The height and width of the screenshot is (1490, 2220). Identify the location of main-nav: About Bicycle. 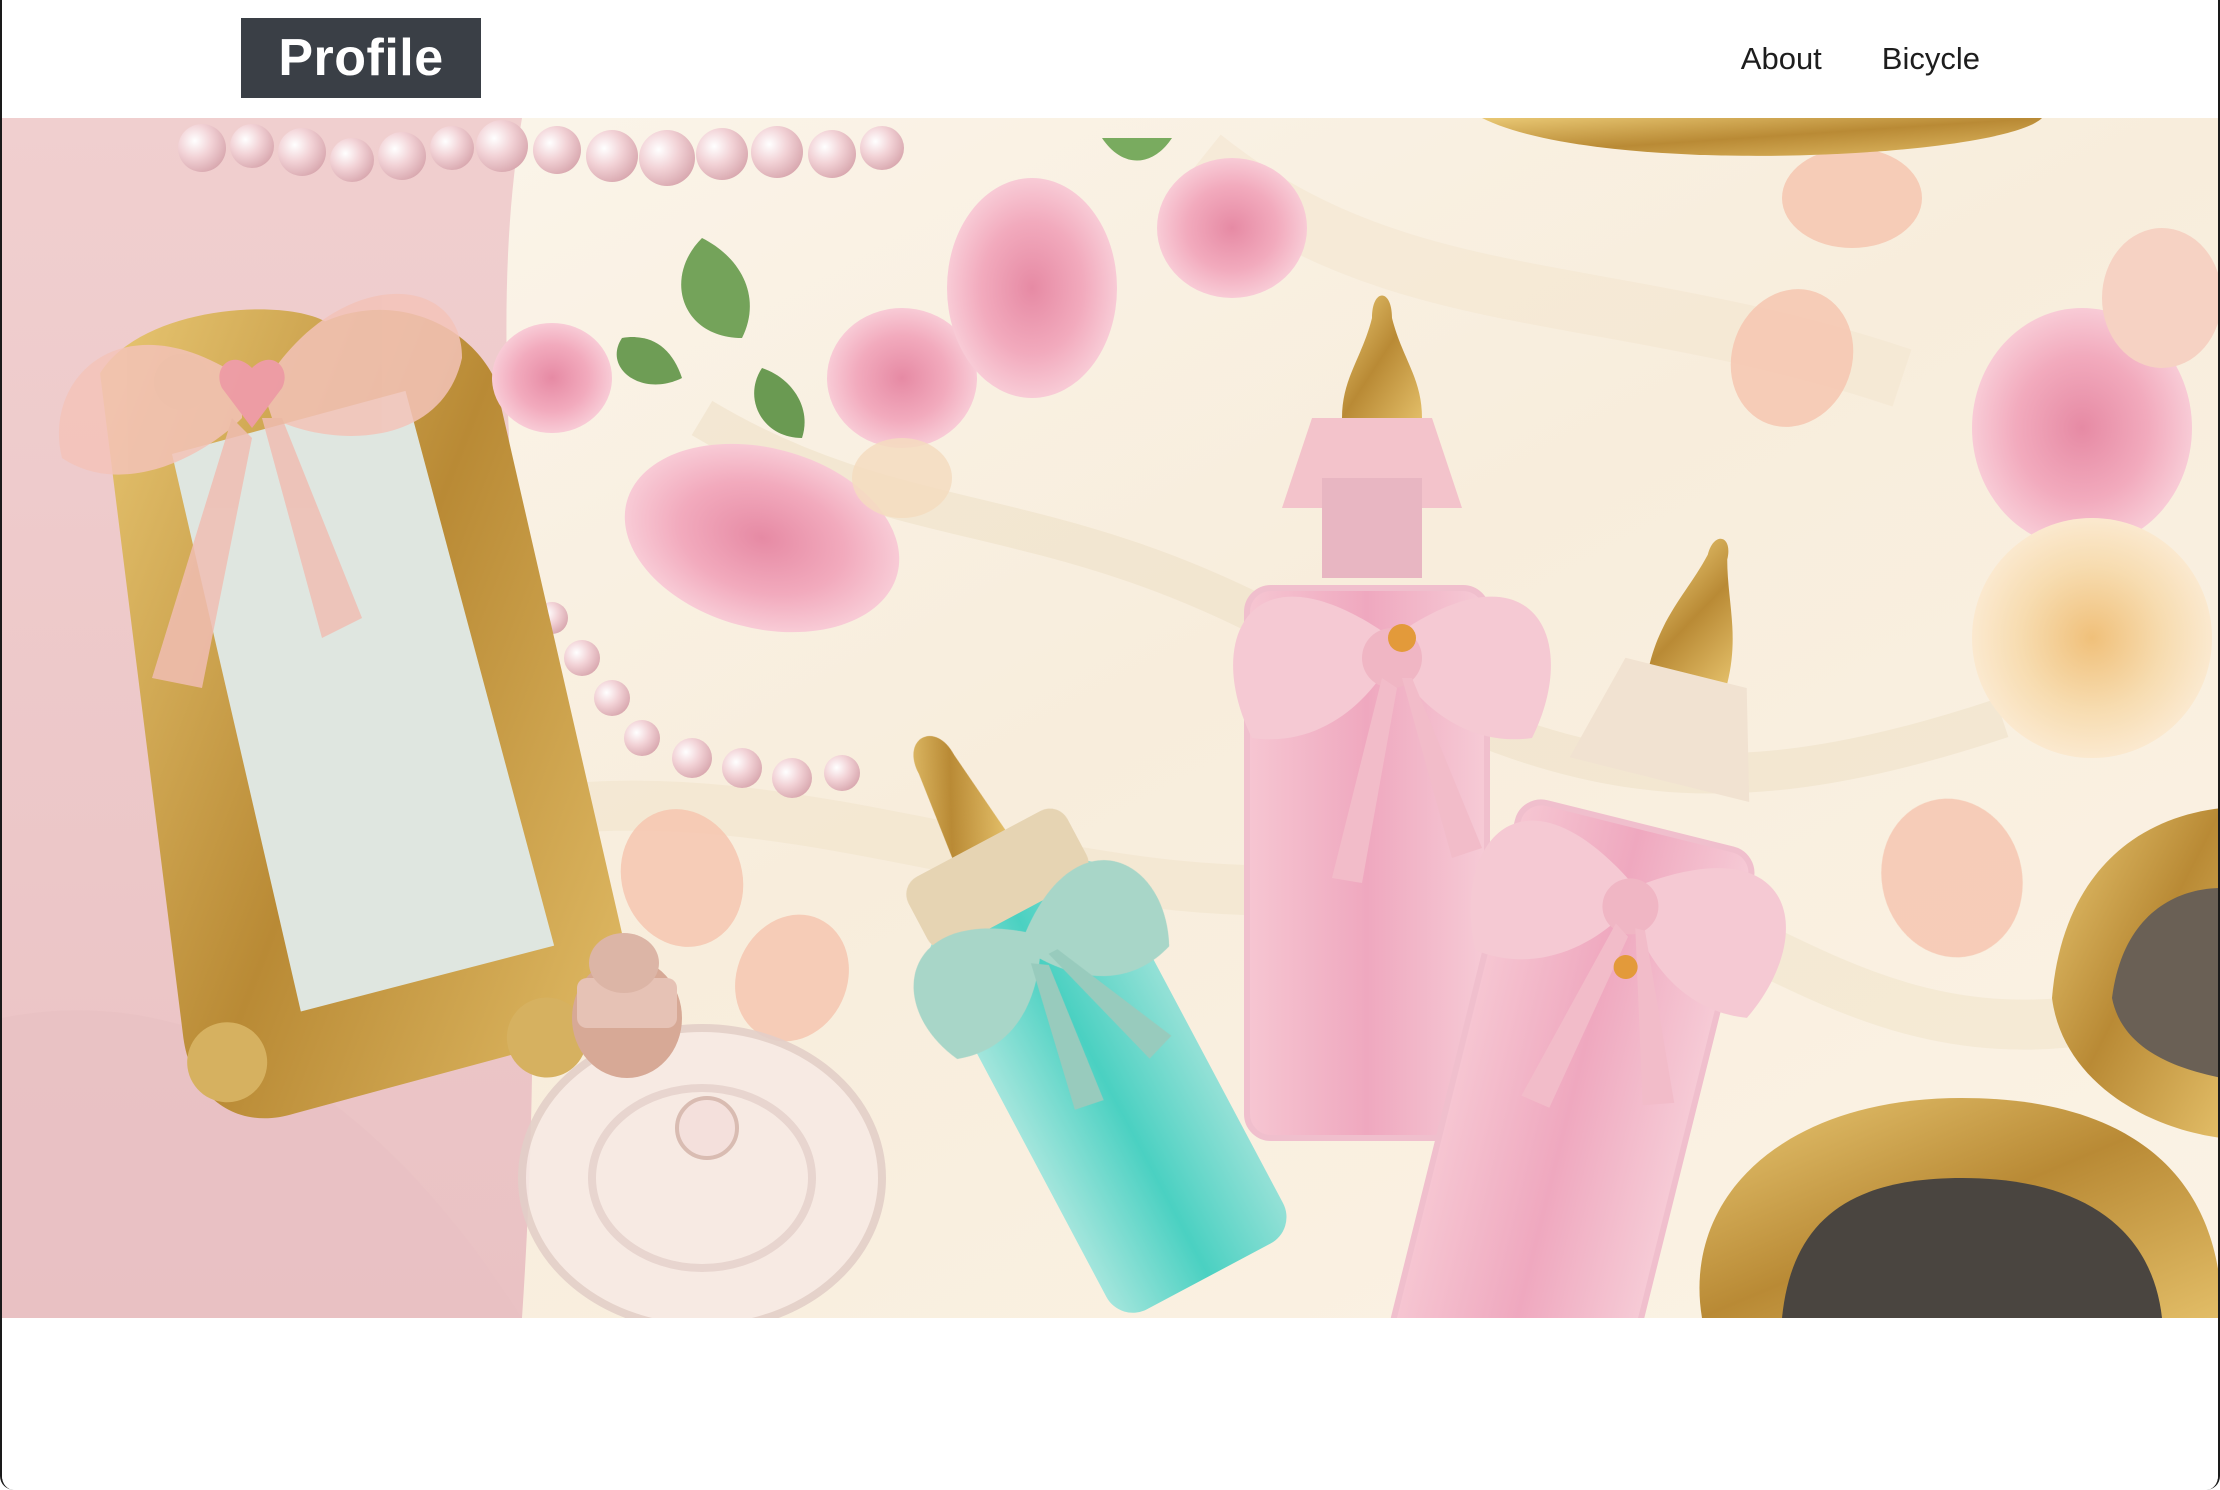
(1860, 59).